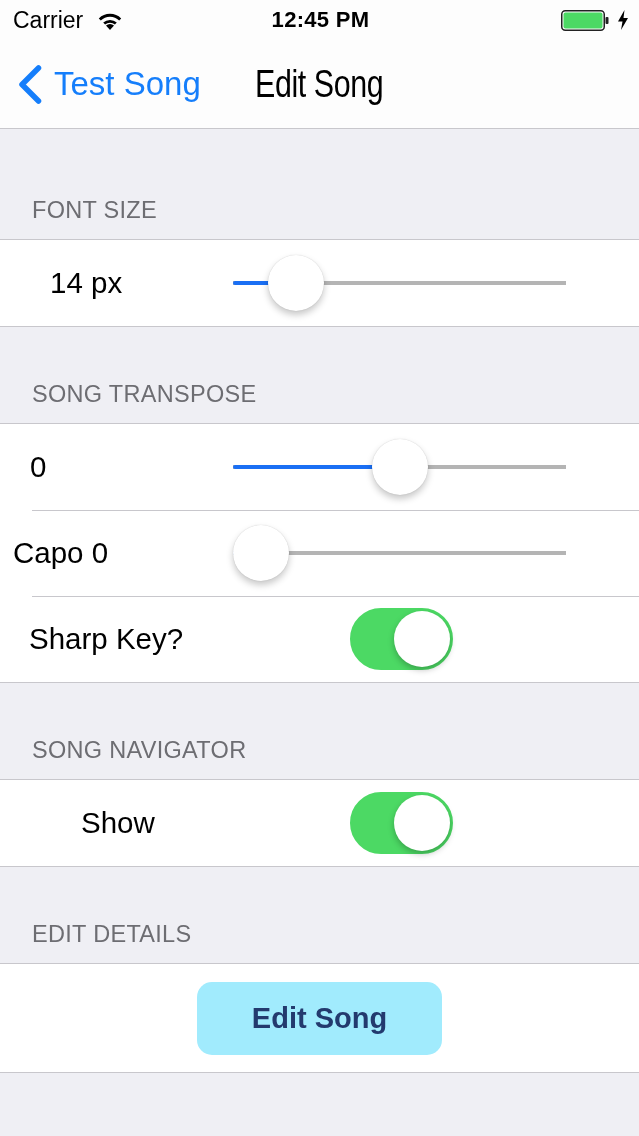 This screenshot has height=1136, width=639. What do you see at coordinates (109, 84) in the screenshot?
I see `back-button: Test Song` at bounding box center [109, 84].